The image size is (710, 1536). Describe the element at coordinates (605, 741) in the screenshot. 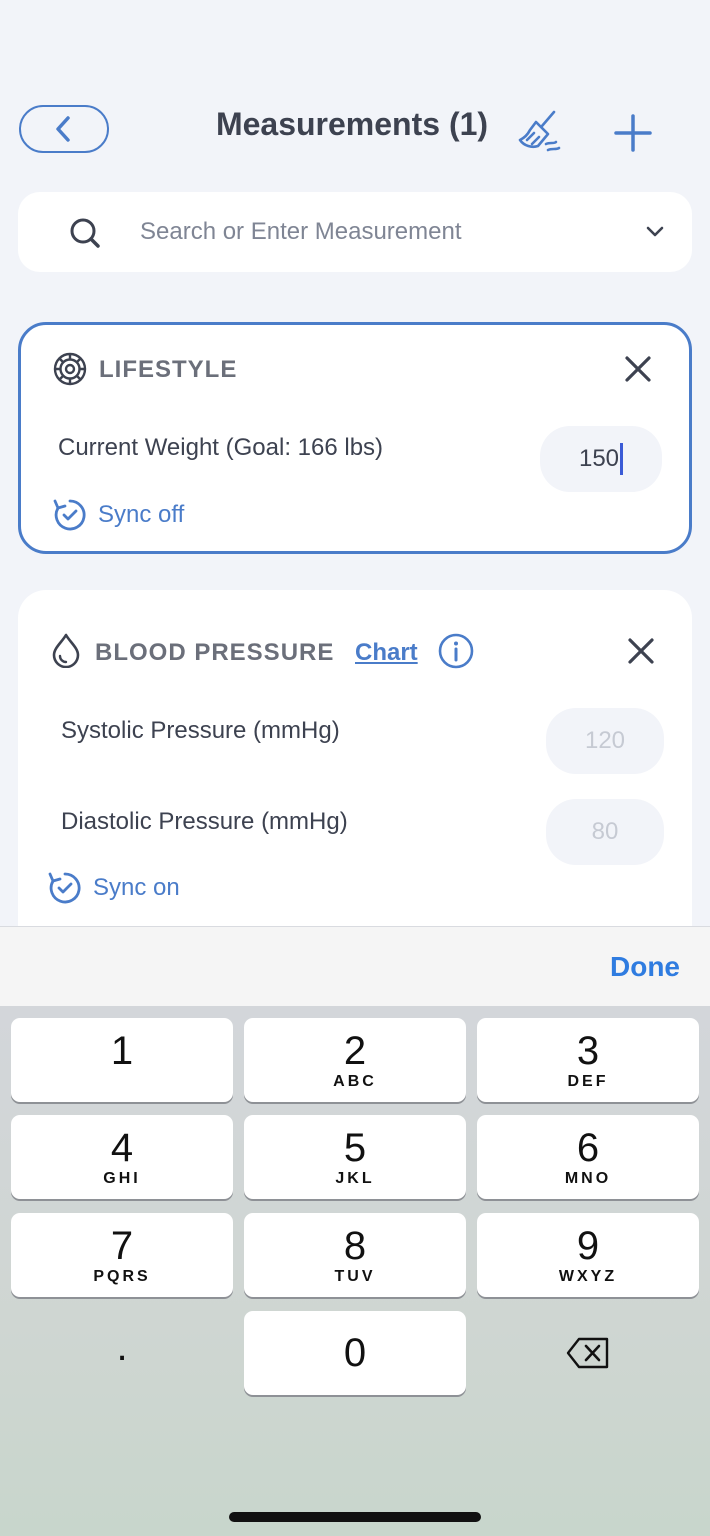

I see `systolic-input: 120` at that location.